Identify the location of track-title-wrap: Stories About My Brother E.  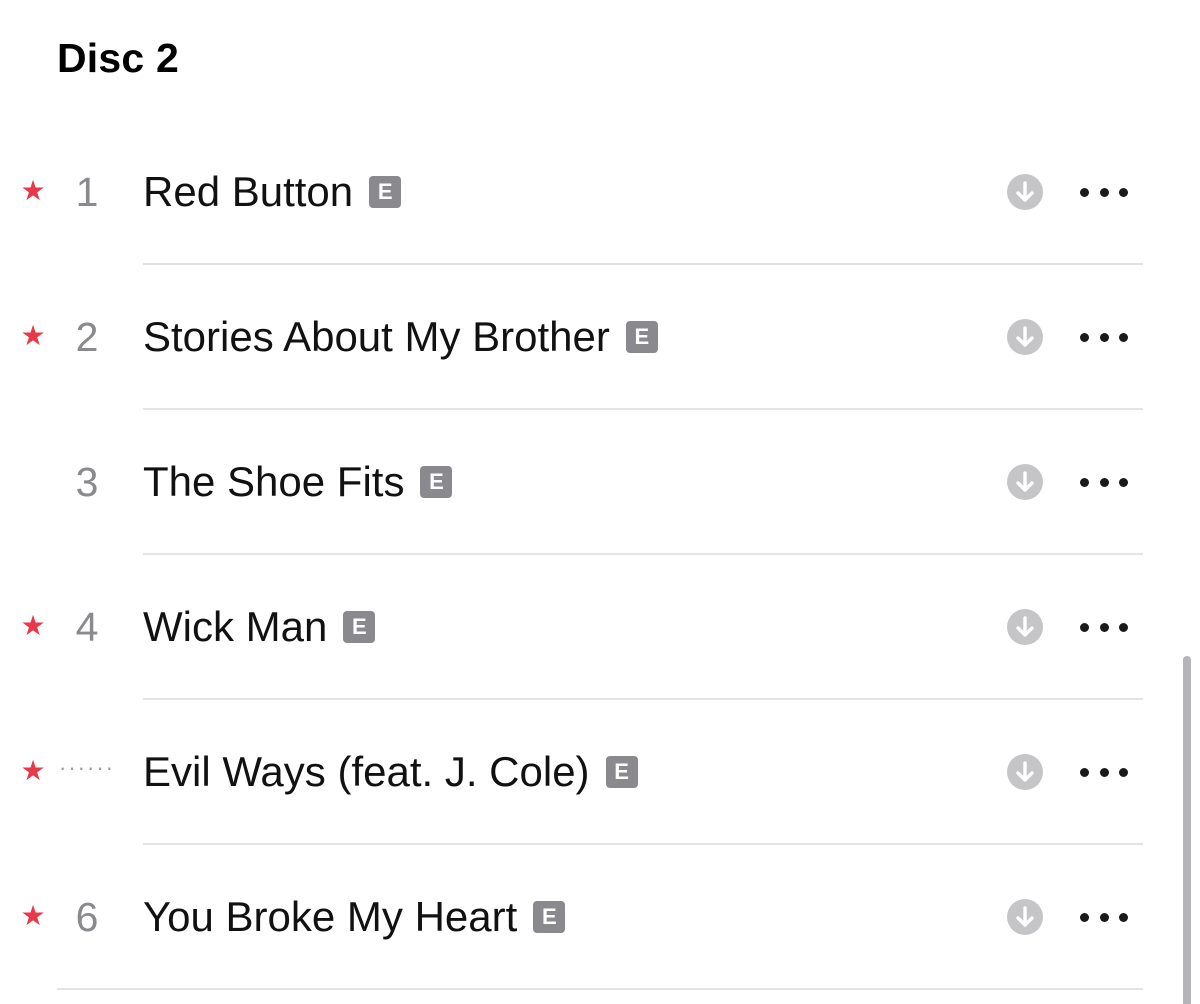
(400, 337).